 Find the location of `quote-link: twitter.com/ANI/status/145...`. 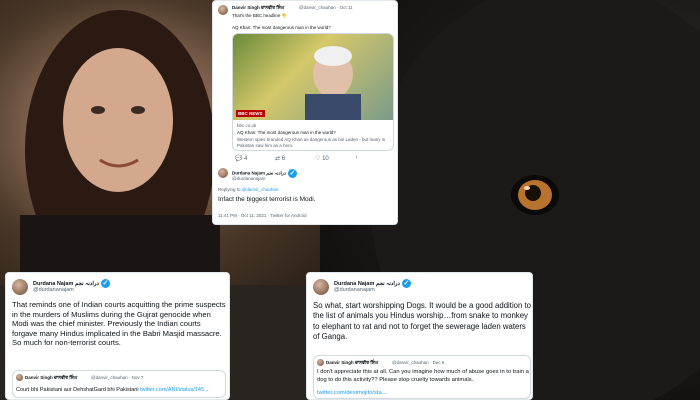

quote-link: twitter.com/ANI/status/145... is located at coordinates (174, 390).